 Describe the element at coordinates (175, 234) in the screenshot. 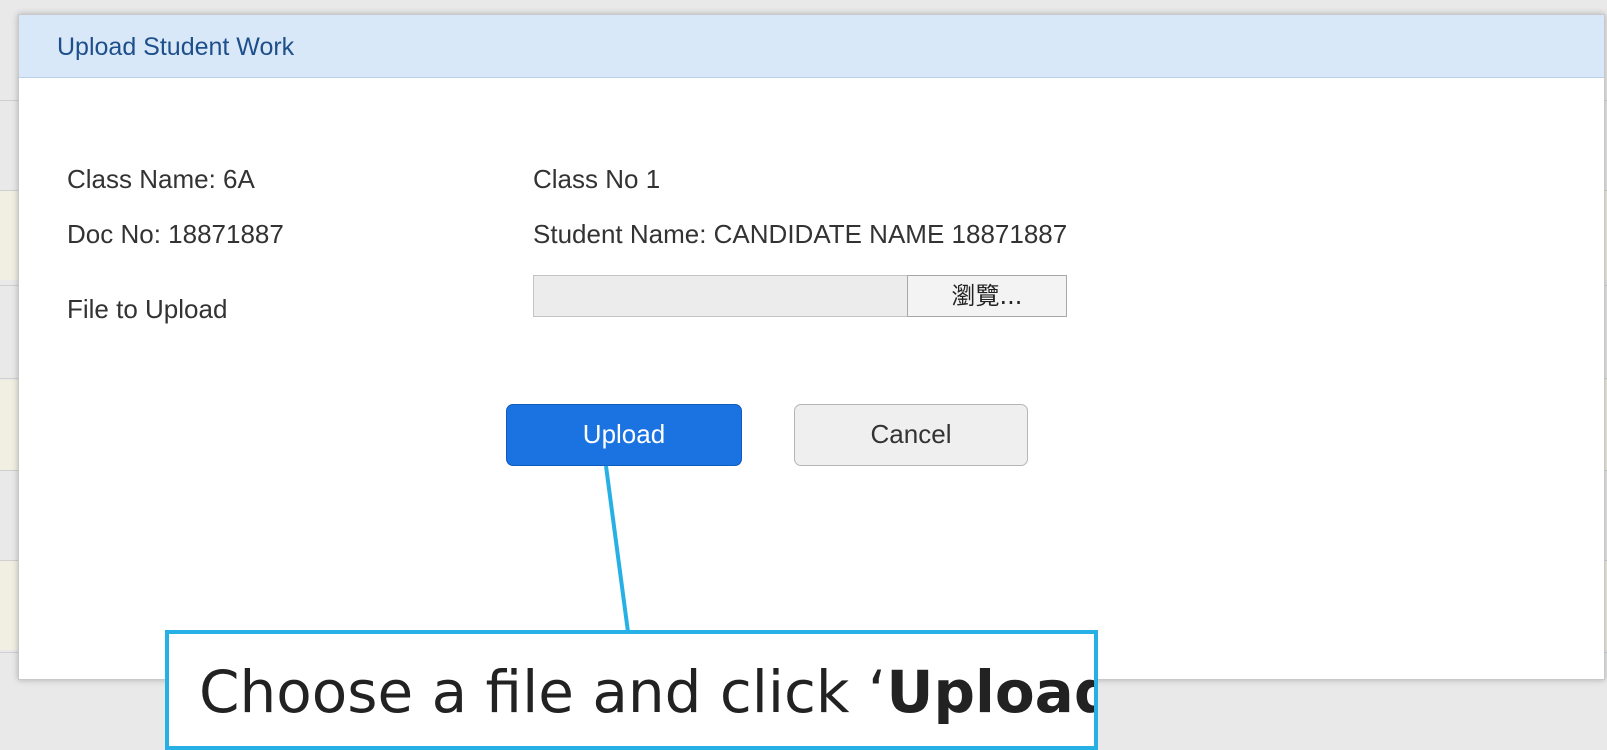

I see `doc-no-label: Doc No: 18871887` at that location.